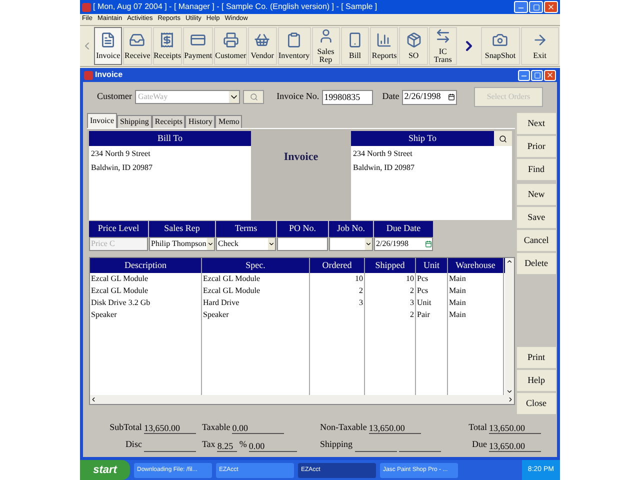 The width and height of the screenshot is (640, 480). I want to click on scroll-right-icon, so click(510, 399).